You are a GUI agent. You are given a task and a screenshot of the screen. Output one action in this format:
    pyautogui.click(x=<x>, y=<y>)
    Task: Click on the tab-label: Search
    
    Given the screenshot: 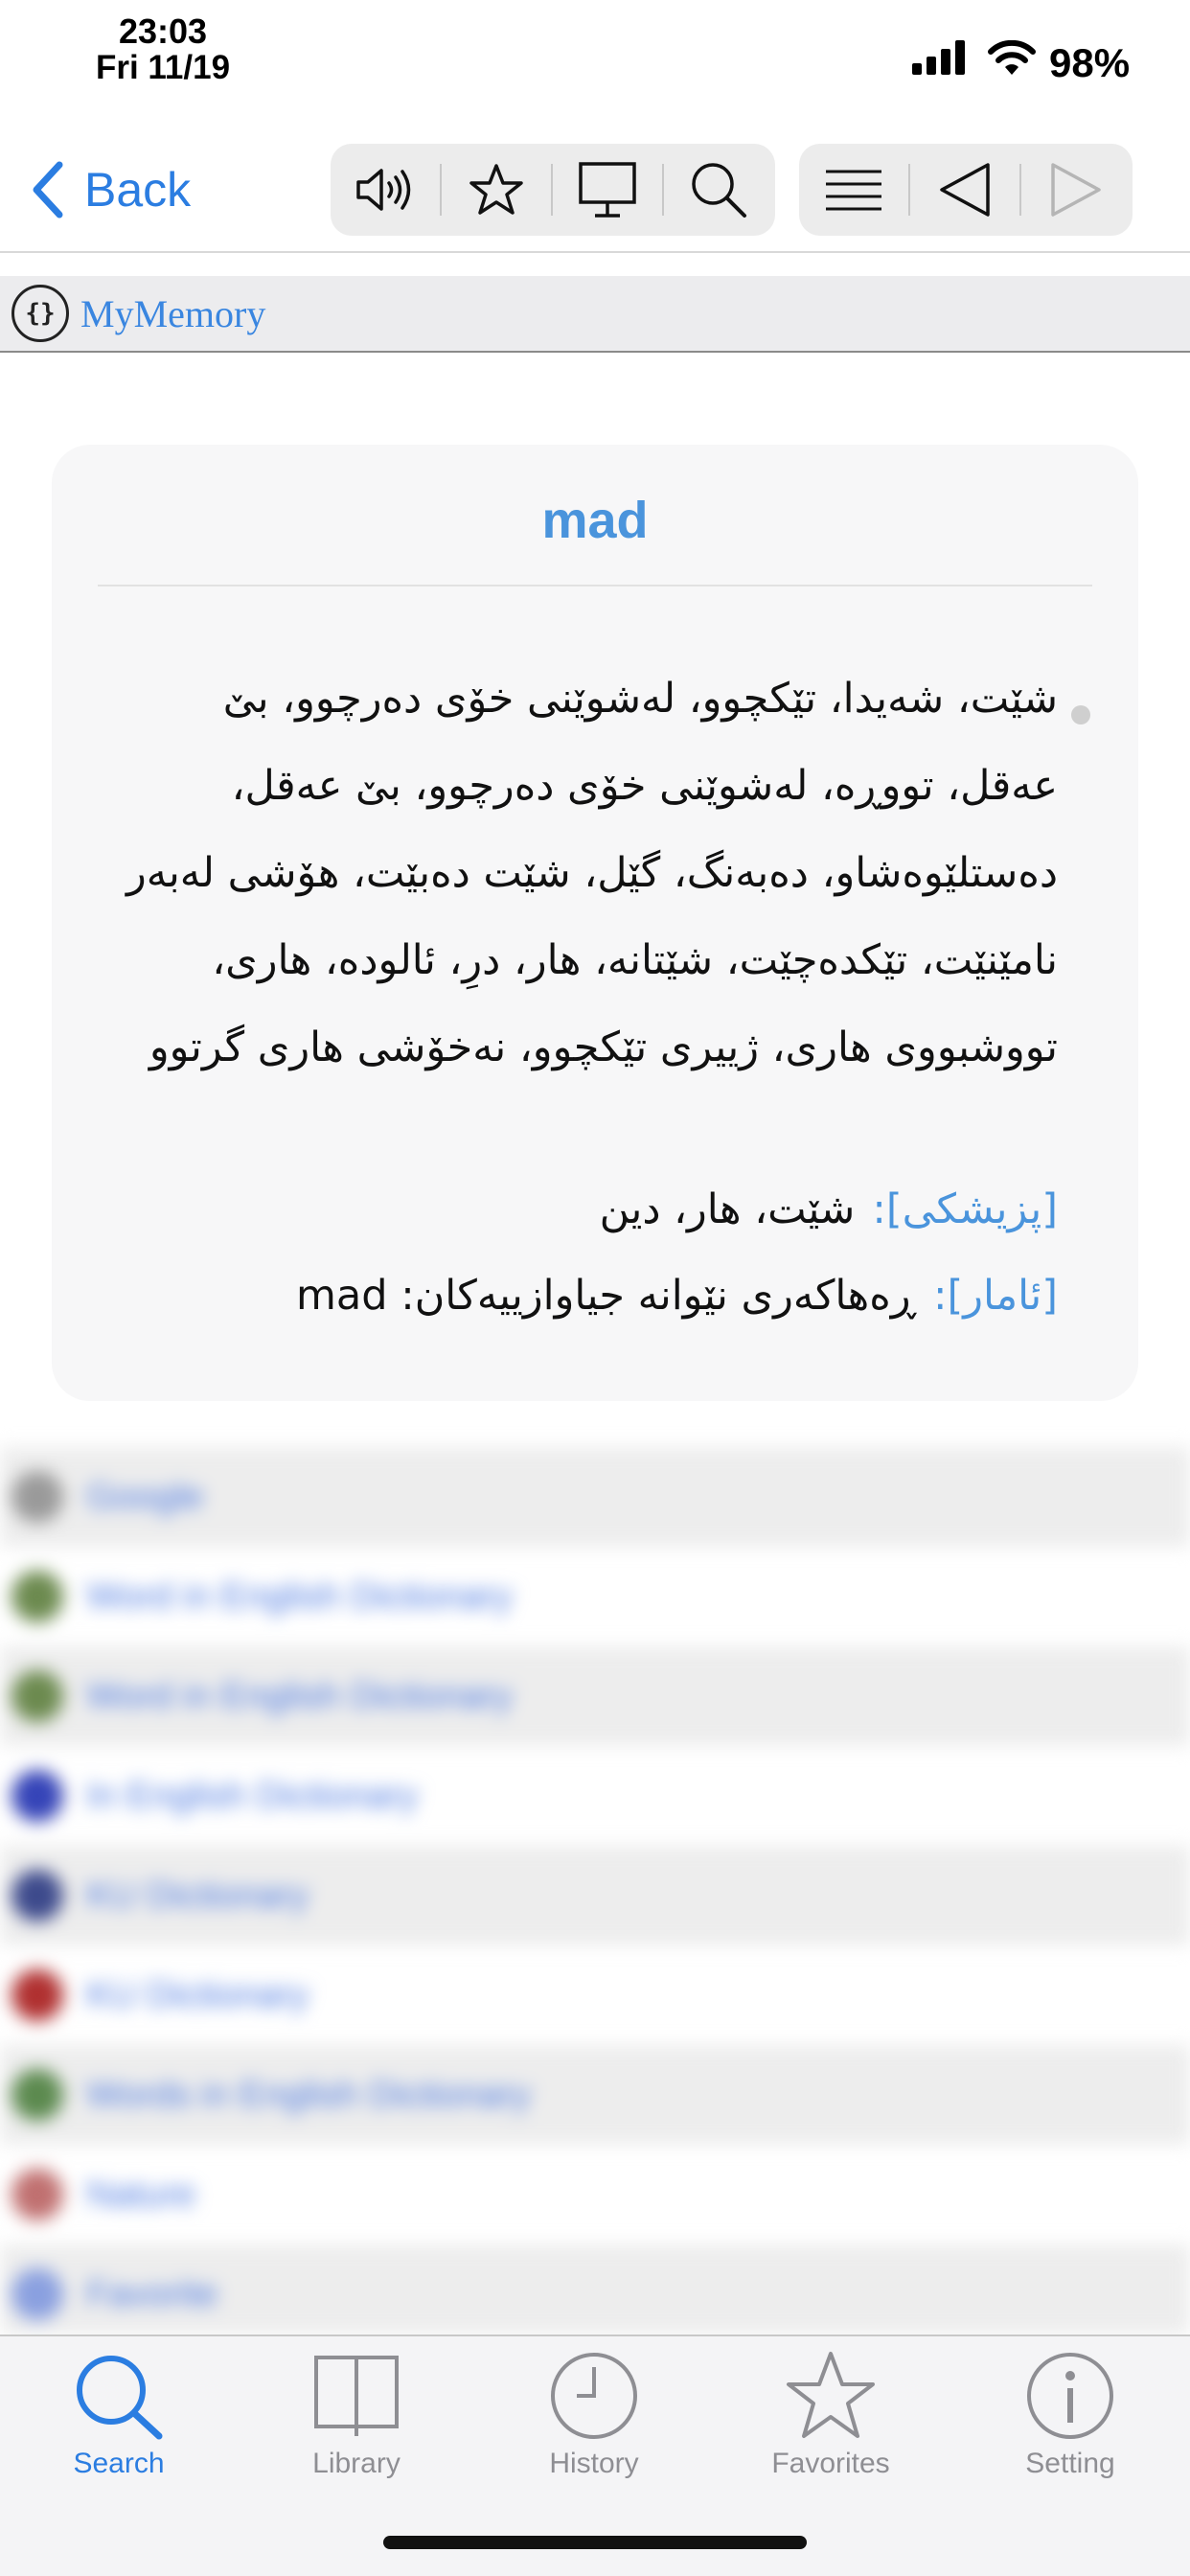 What is the action you would take?
    pyautogui.click(x=119, y=2463)
    